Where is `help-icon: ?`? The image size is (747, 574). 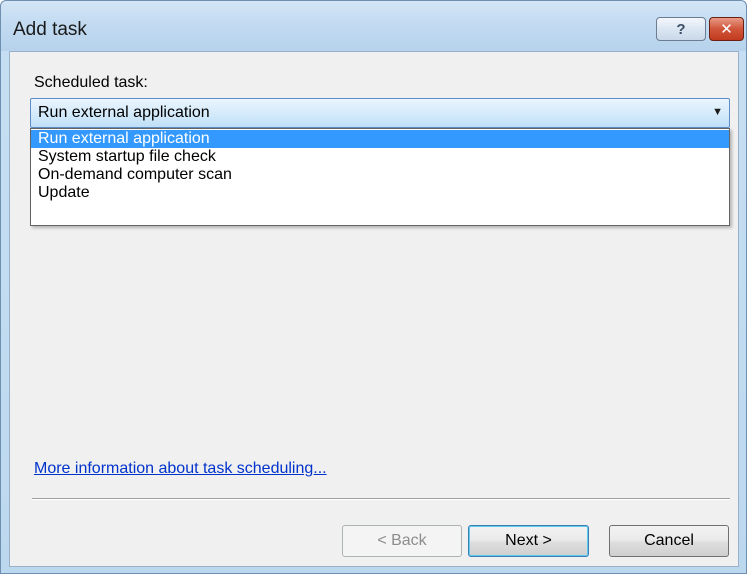
help-icon: ? is located at coordinates (681, 29).